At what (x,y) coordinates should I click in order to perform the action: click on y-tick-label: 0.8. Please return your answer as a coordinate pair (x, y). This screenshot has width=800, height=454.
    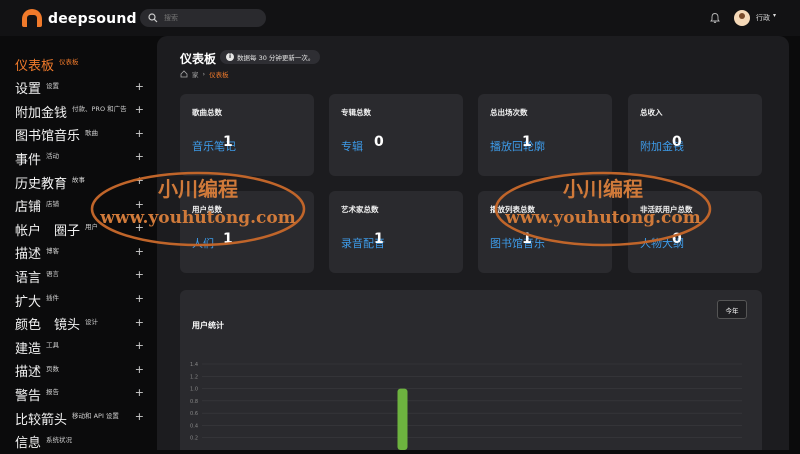
    Looking at the image, I should click on (194, 402).